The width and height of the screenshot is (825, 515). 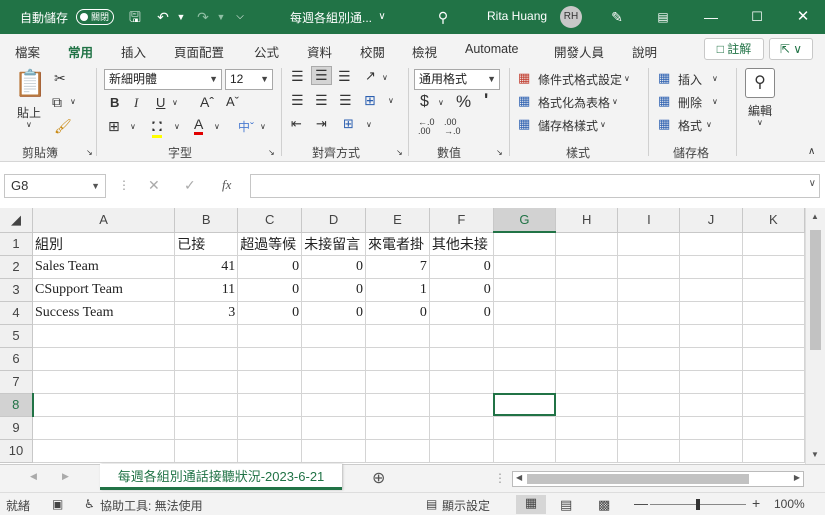 I want to click on format-as-table-icon: ▦, so click(x=524, y=101).